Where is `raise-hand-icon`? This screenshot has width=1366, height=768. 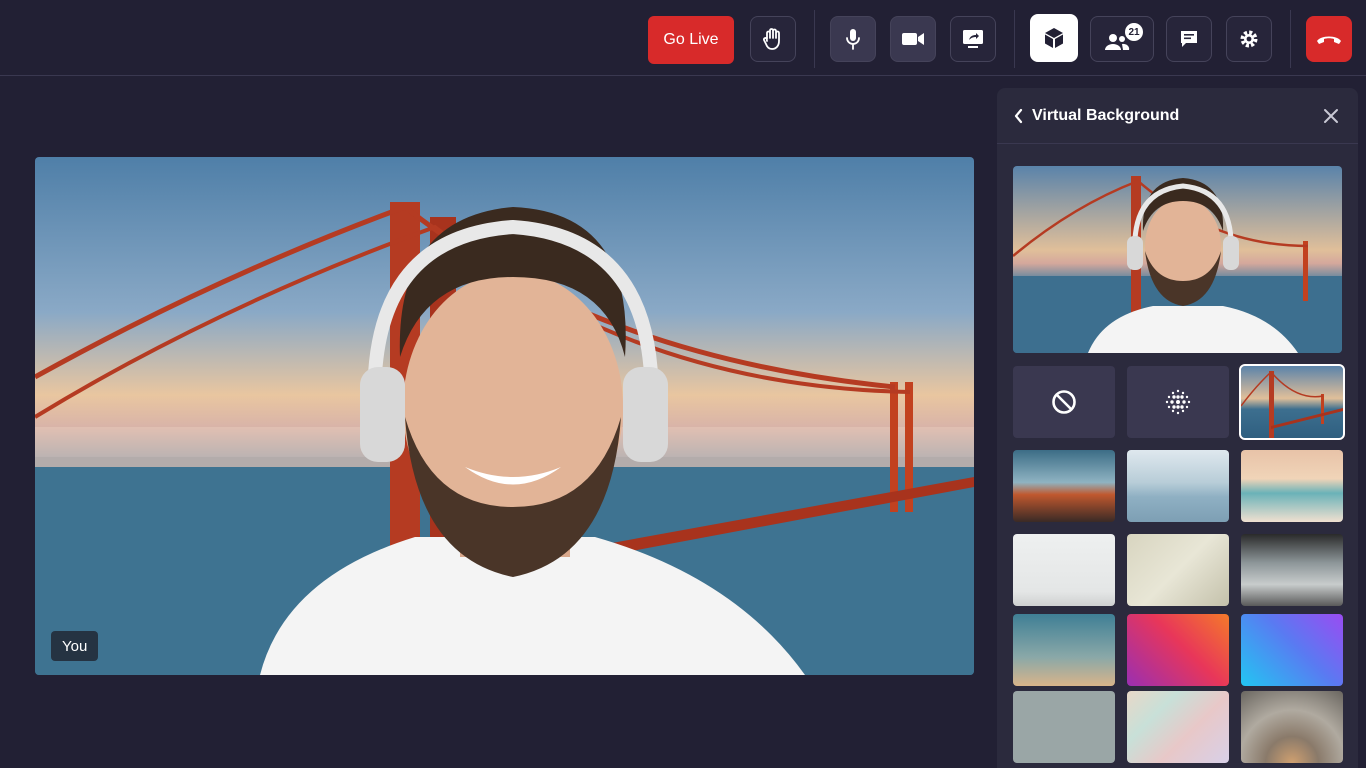
raise-hand-icon is located at coordinates (771, 39).